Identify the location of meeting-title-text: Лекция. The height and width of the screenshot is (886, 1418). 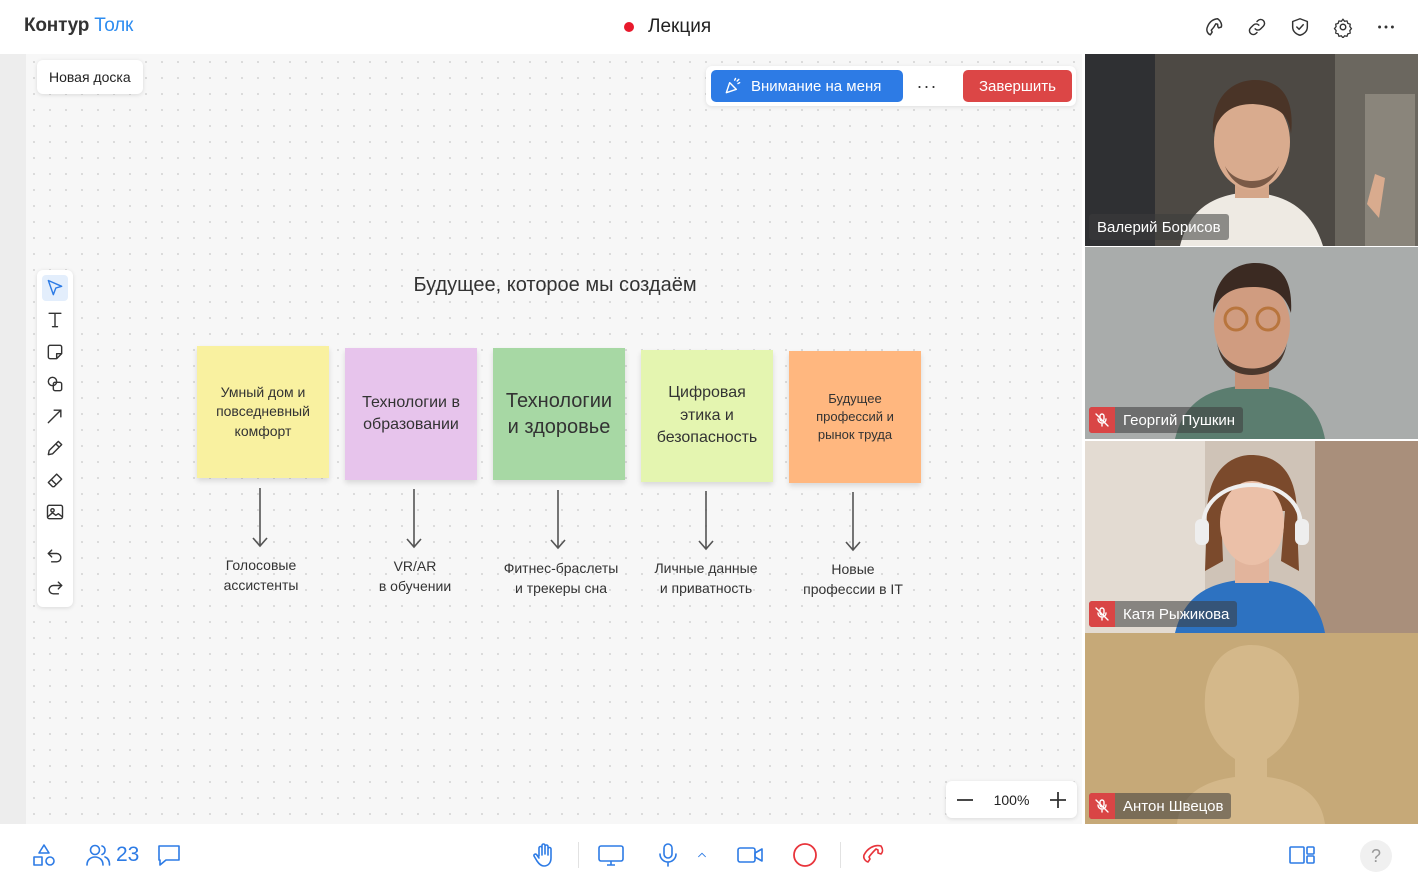
(680, 26).